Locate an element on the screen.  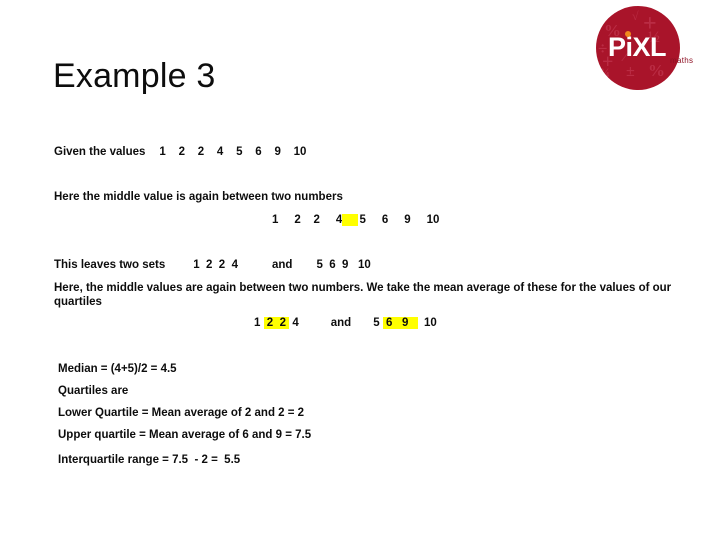
lower-quartile-highlight: 2 2 is located at coordinates (276, 323).